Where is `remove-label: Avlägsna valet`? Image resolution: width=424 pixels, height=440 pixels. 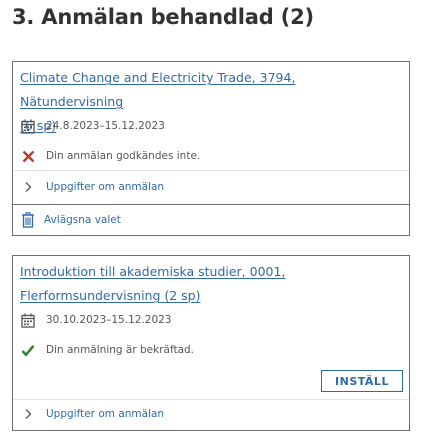
remove-label: Avlägsna valet is located at coordinates (82, 220).